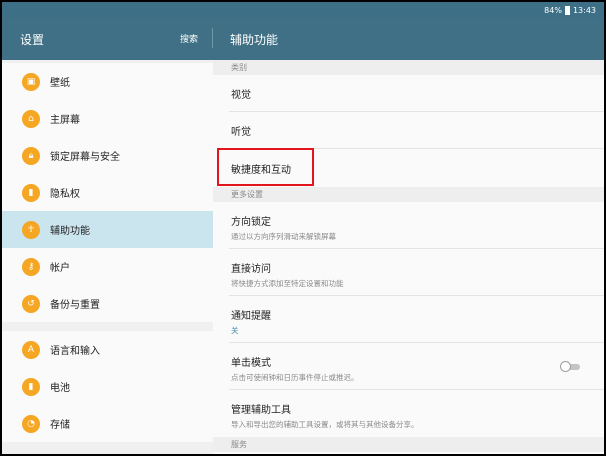  I want to click on sidebar-group-2: A 语言和输入 ▮ 电池 ◔ 存储, so click(107, 386).